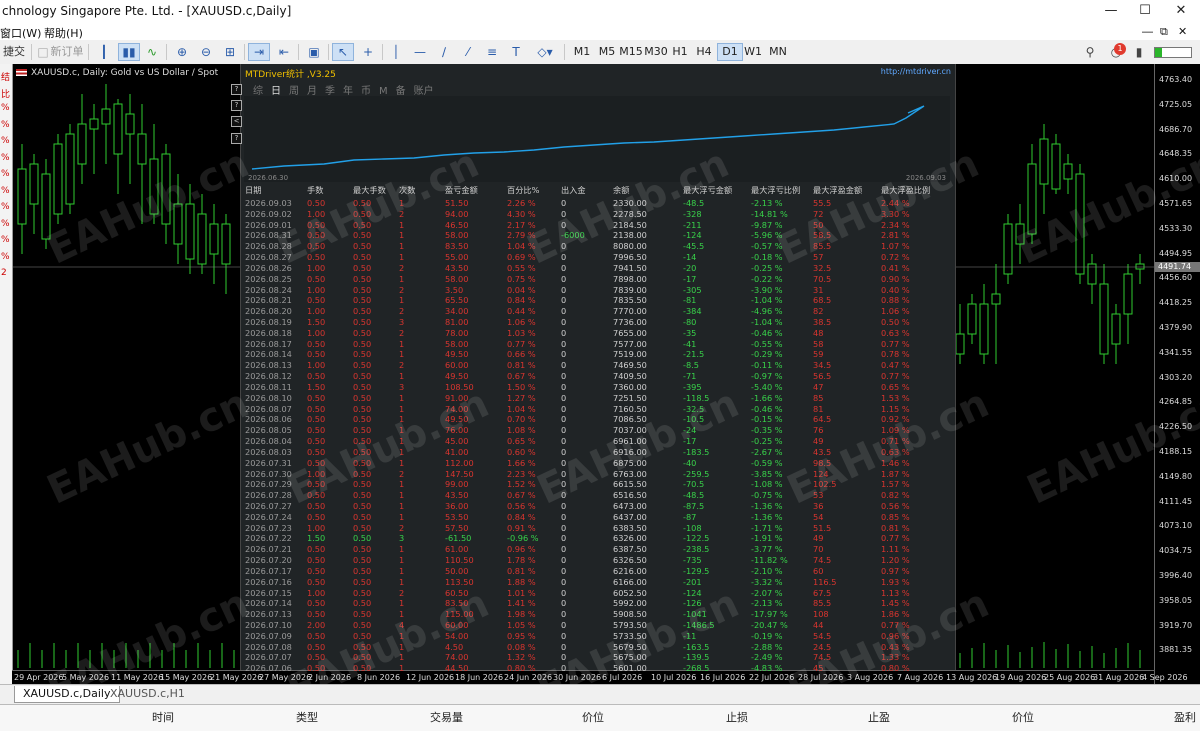 Image resolution: width=1200 pixels, height=731 pixels. Describe the element at coordinates (236, 138) in the screenshot. I see `about-button: ?` at that location.